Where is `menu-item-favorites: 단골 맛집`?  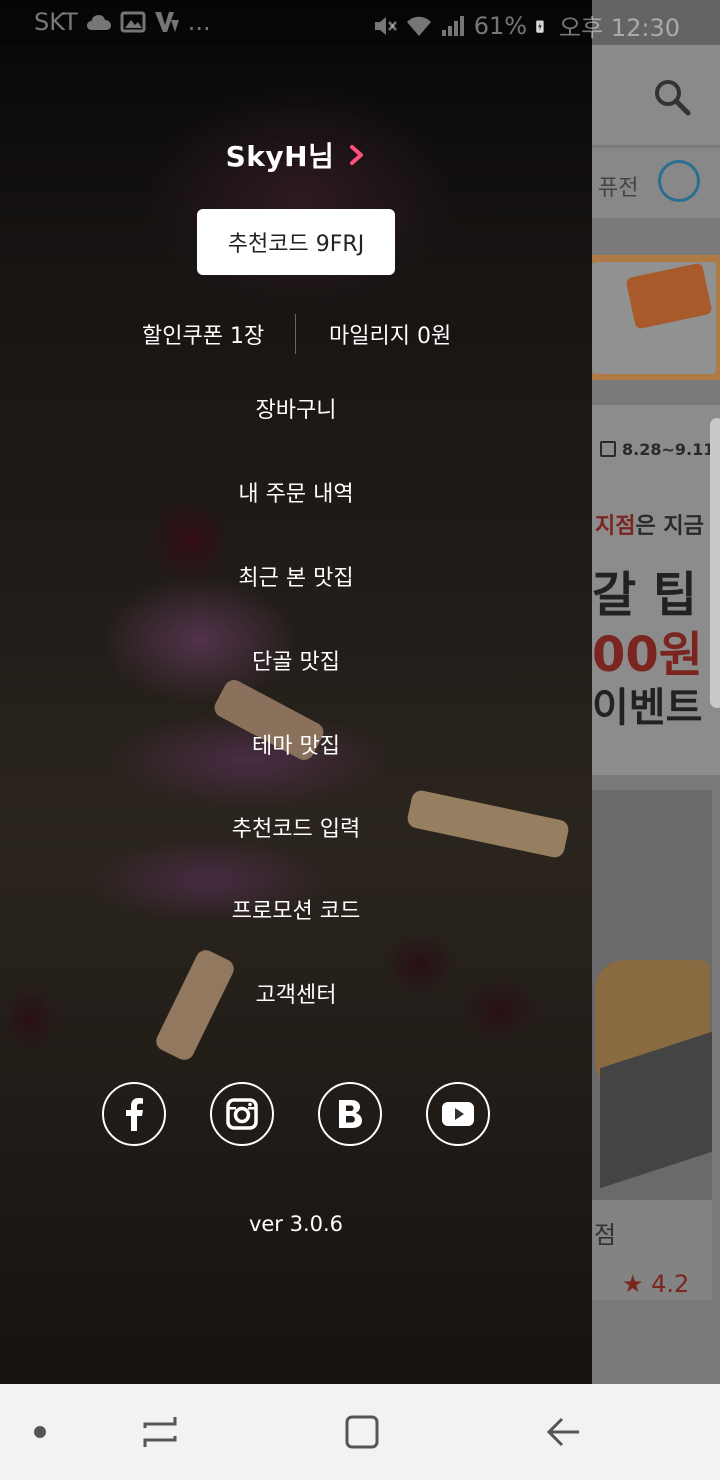
menu-item-favorites: 단골 맛집 is located at coordinates (296, 660).